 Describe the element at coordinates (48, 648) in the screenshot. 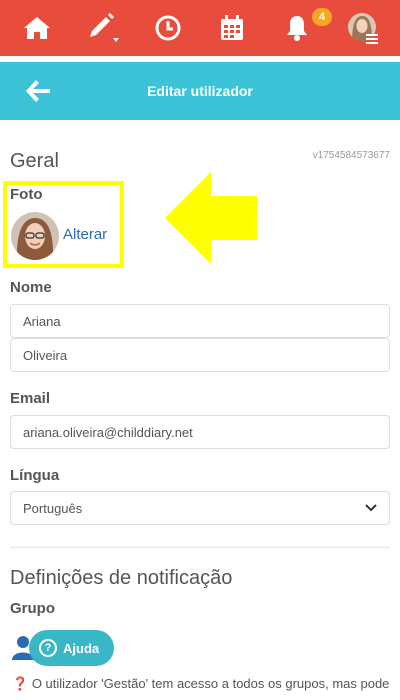

I see `question-icon: ?` at that location.